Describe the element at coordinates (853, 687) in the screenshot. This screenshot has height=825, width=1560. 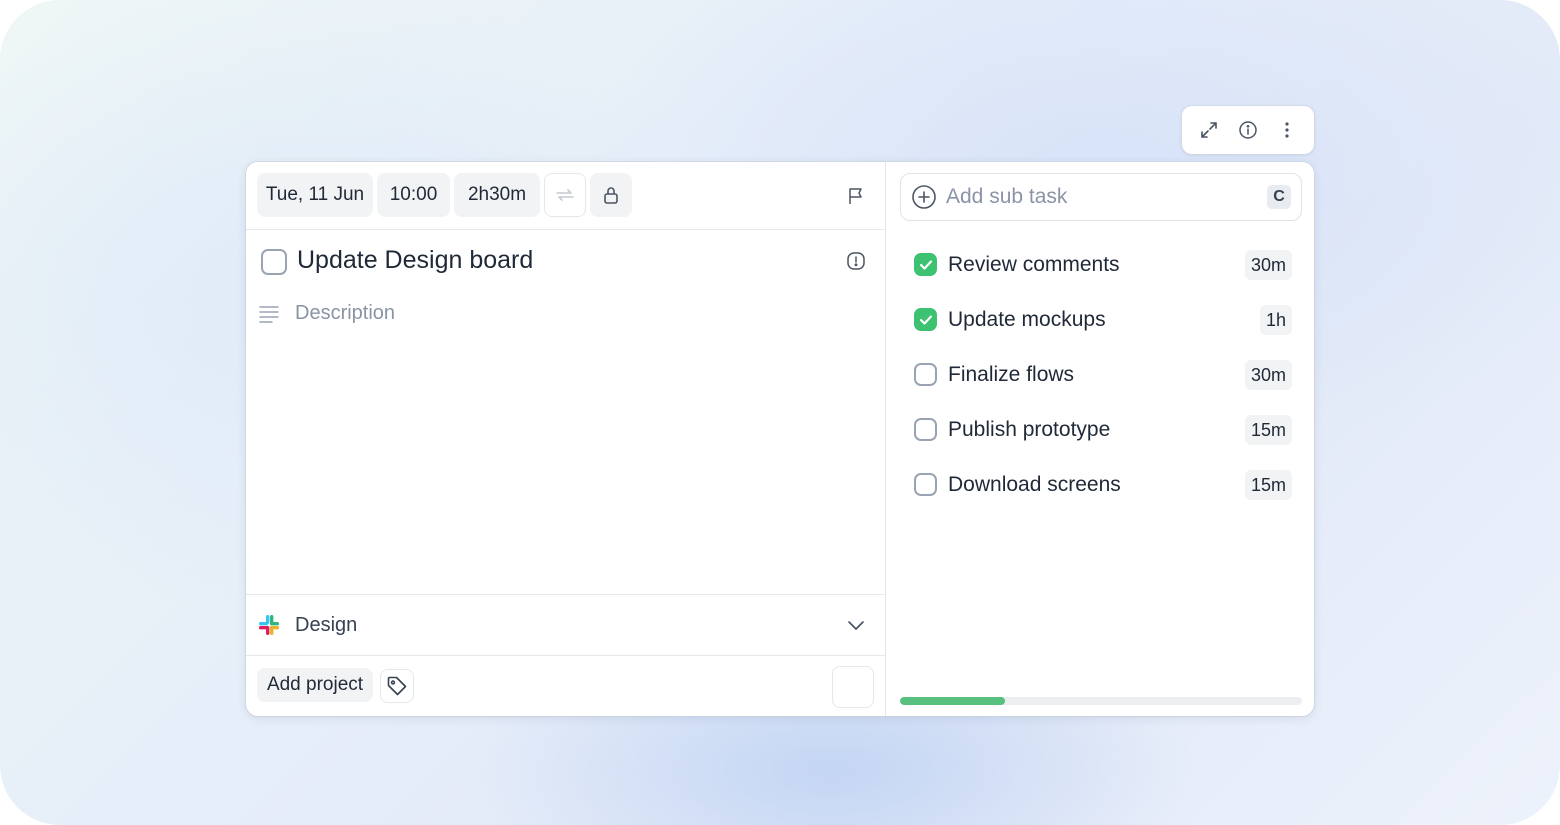
I see `empty-action-button` at that location.